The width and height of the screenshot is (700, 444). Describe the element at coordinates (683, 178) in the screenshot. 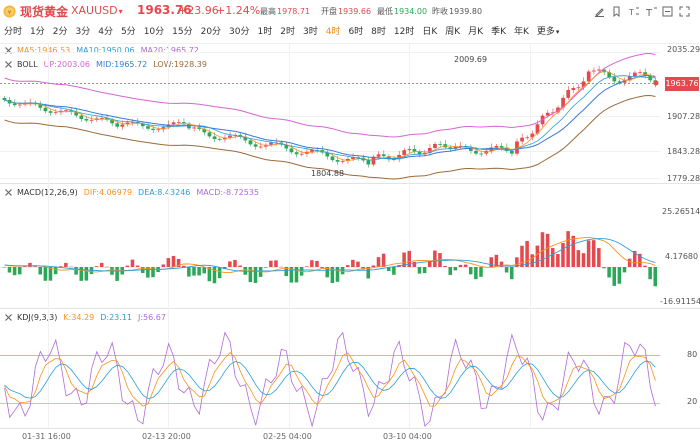

I see `price-axis-label: 1779.28` at that location.